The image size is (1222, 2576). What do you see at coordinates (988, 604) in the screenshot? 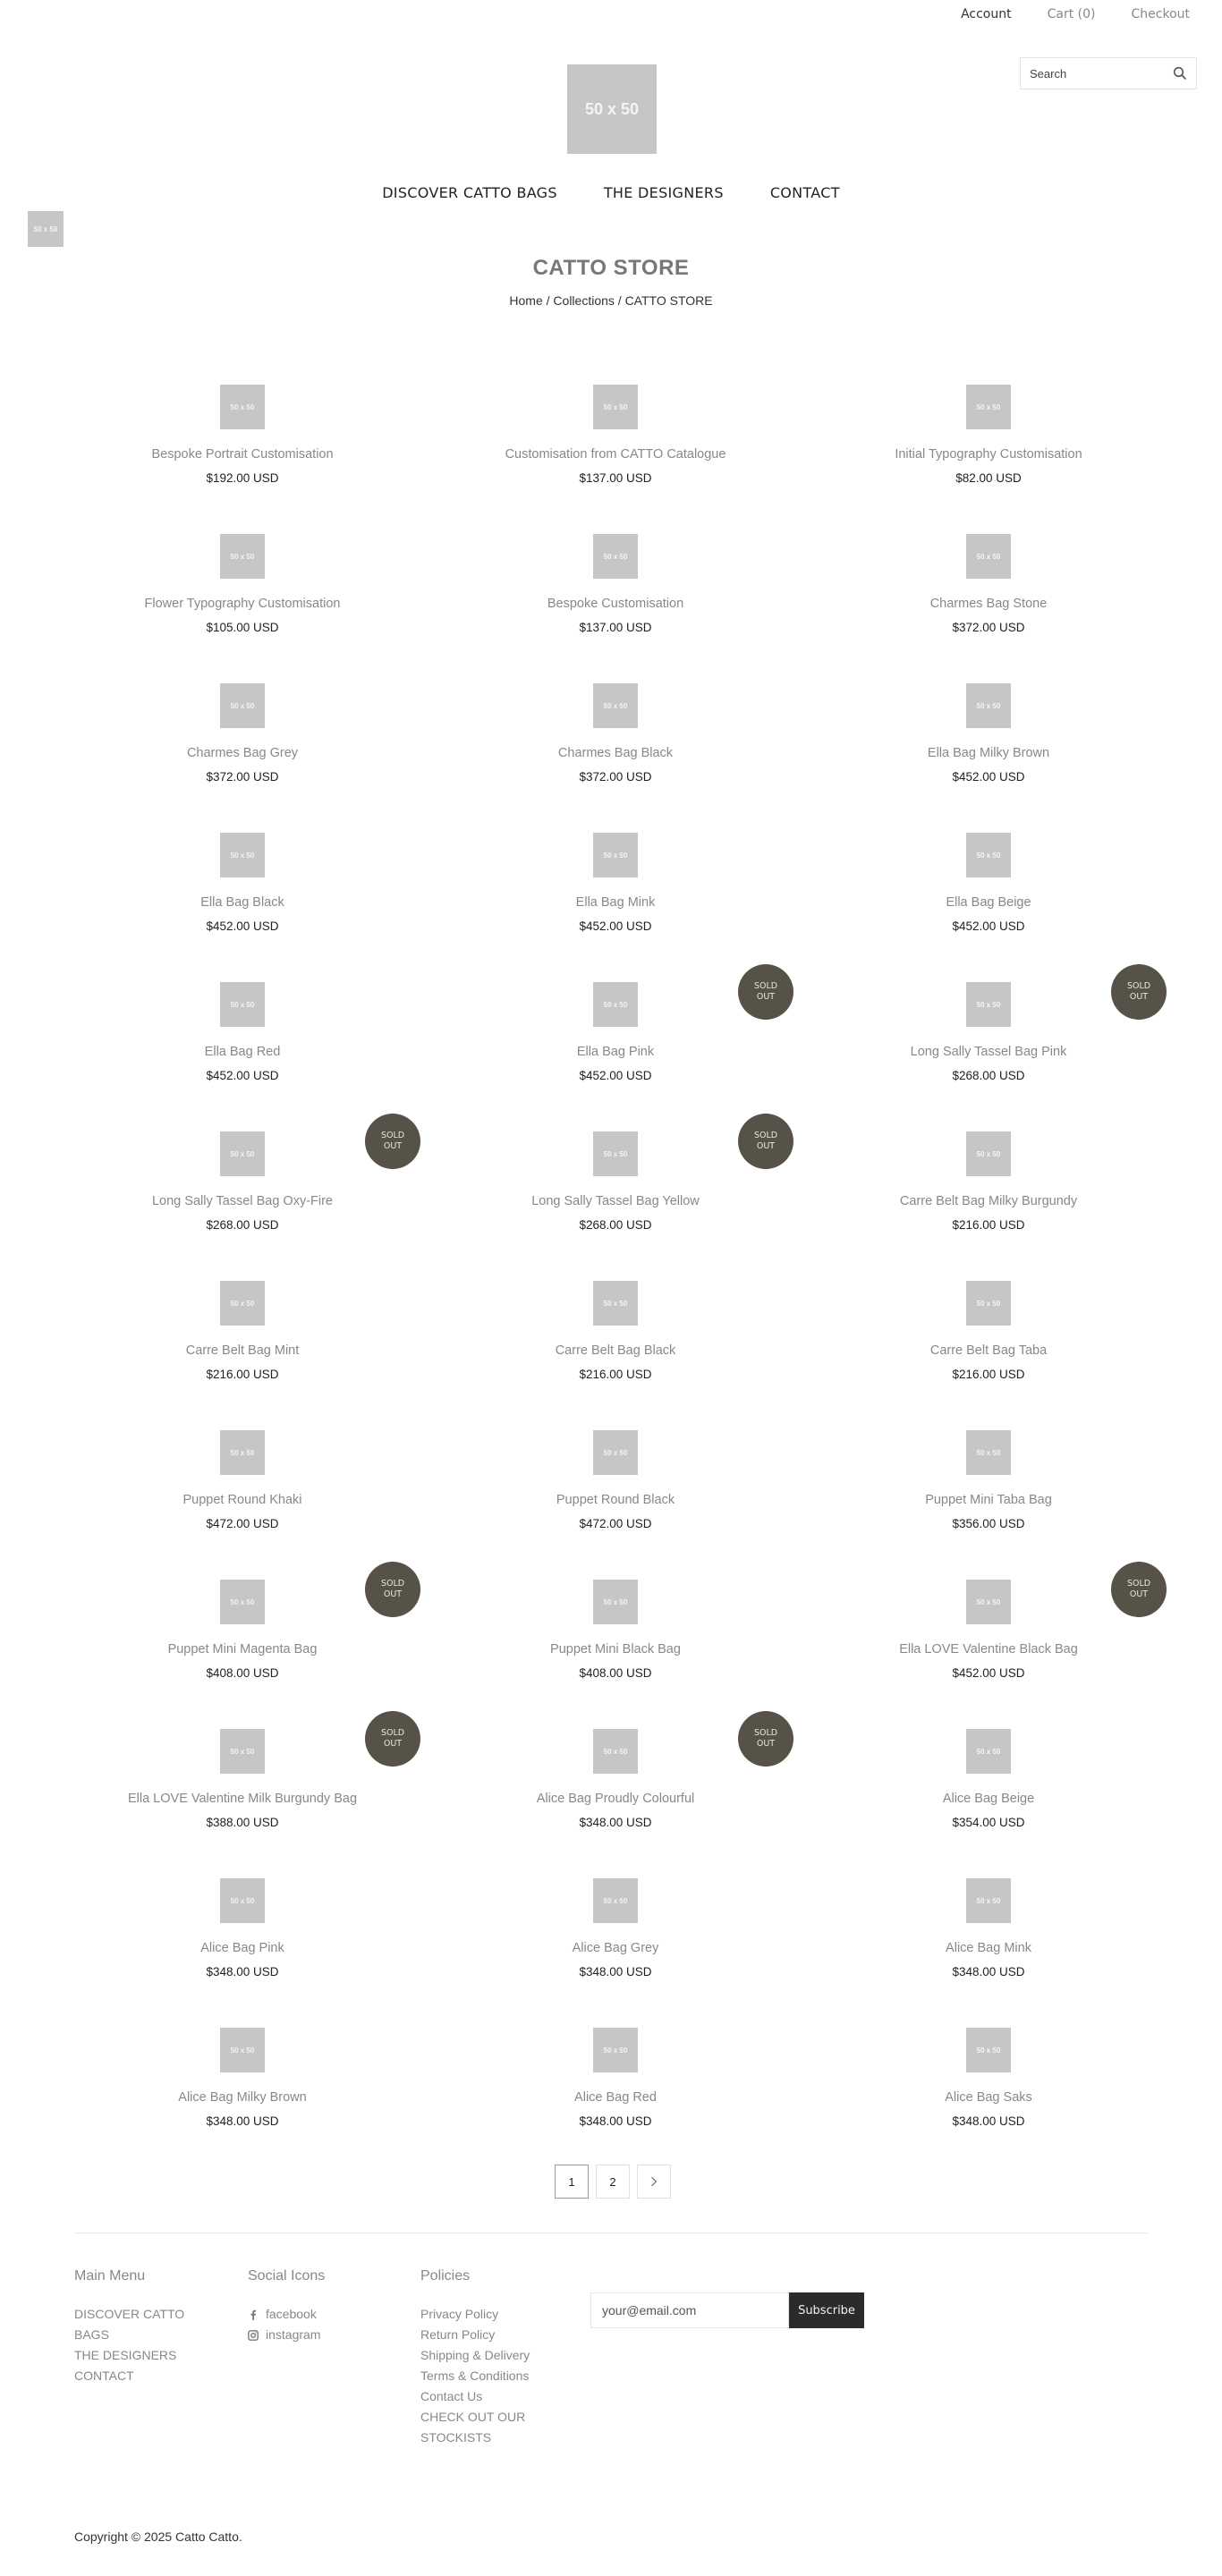
I see `product-name: Charmes Bag Stone` at bounding box center [988, 604].